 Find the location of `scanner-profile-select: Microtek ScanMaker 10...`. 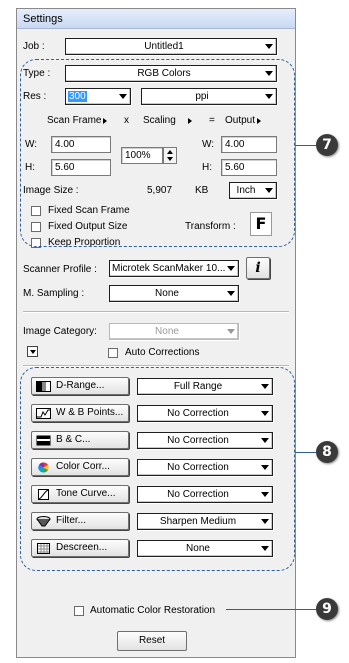

scanner-profile-select: Microtek ScanMaker 10... is located at coordinates (174, 268).